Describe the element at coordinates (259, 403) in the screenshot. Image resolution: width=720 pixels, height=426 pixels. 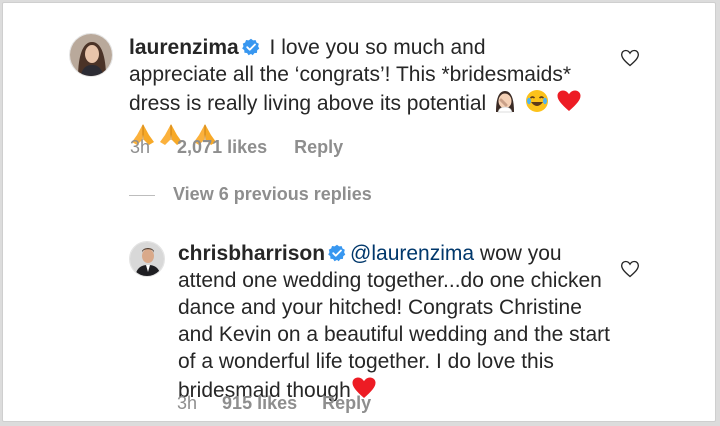
I see `likes-count: 915 likes` at that location.